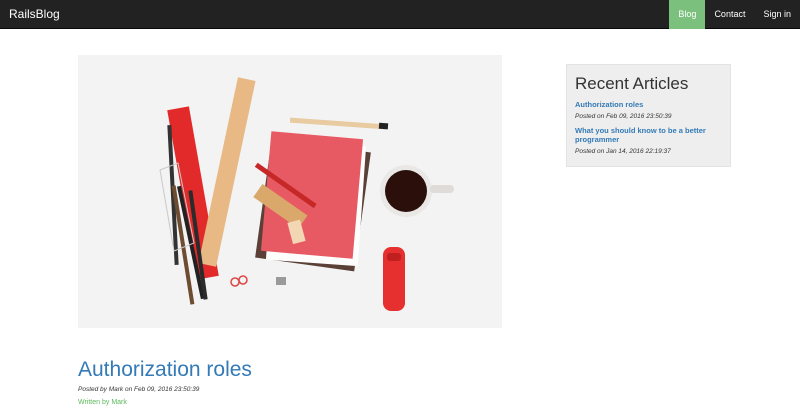 Image resolution: width=800 pixels, height=406 pixels. What do you see at coordinates (687, 14) in the screenshot?
I see `nav-blog: Blog` at bounding box center [687, 14].